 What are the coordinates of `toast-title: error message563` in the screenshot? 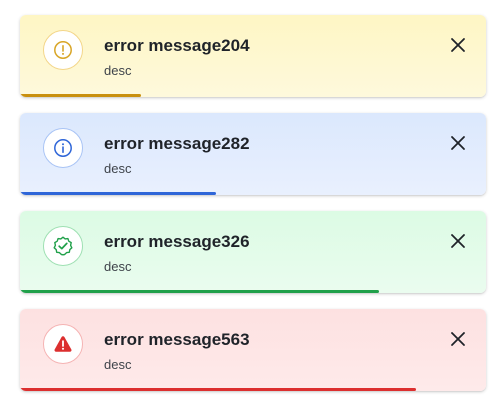 It's located at (177, 339).